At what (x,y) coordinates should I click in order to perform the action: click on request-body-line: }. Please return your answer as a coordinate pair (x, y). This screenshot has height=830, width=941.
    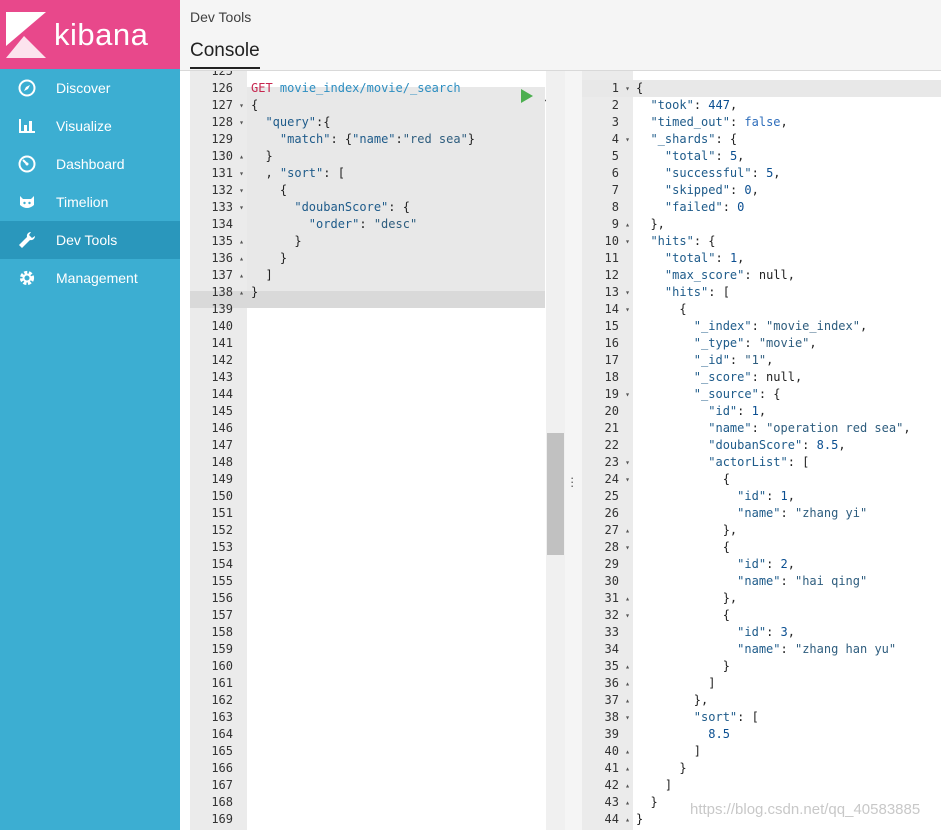
    Looking at the image, I should click on (262, 156).